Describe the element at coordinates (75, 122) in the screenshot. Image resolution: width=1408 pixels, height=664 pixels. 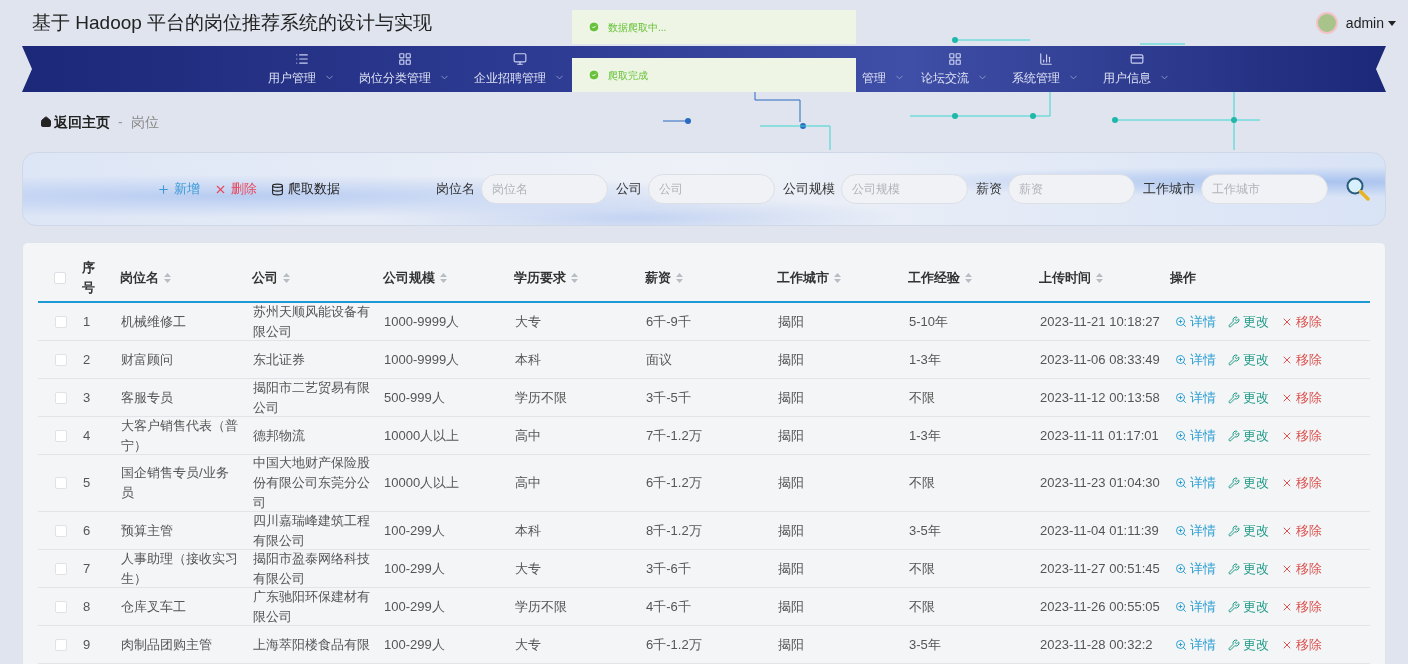
I see `home-link: 返回主页` at that location.